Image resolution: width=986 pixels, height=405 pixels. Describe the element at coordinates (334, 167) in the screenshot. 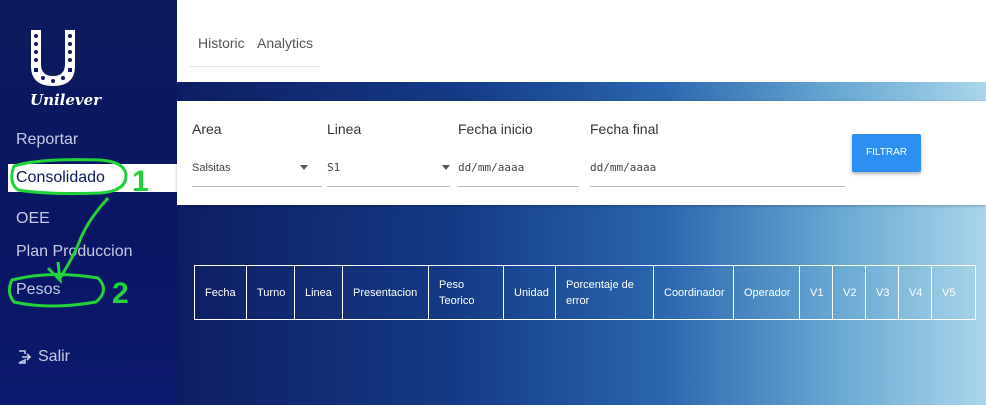

I see `linea-value: S1` at that location.